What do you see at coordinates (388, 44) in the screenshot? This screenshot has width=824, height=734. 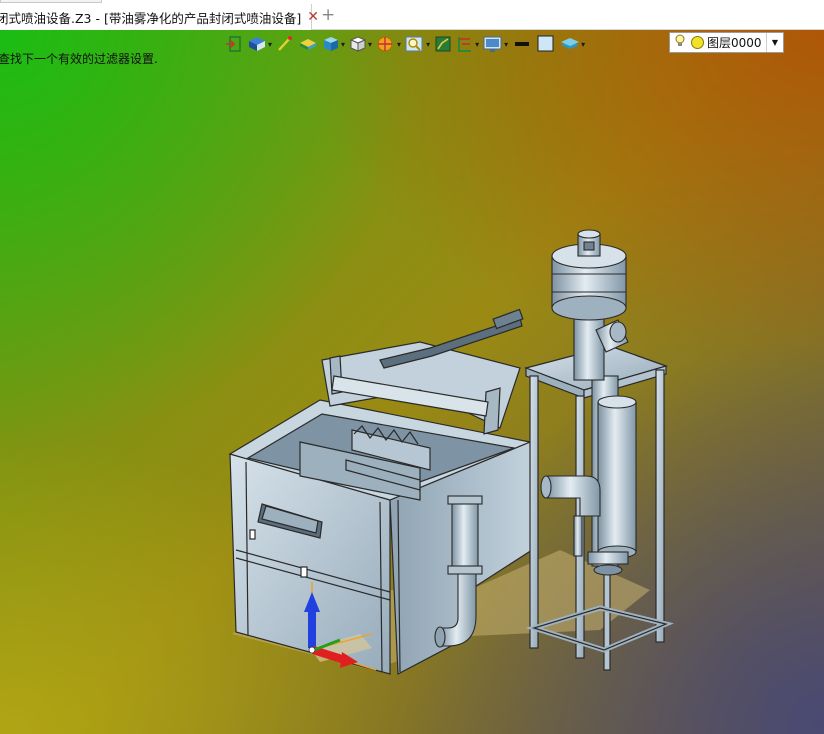 I see `section-view-icon: ▾` at bounding box center [388, 44].